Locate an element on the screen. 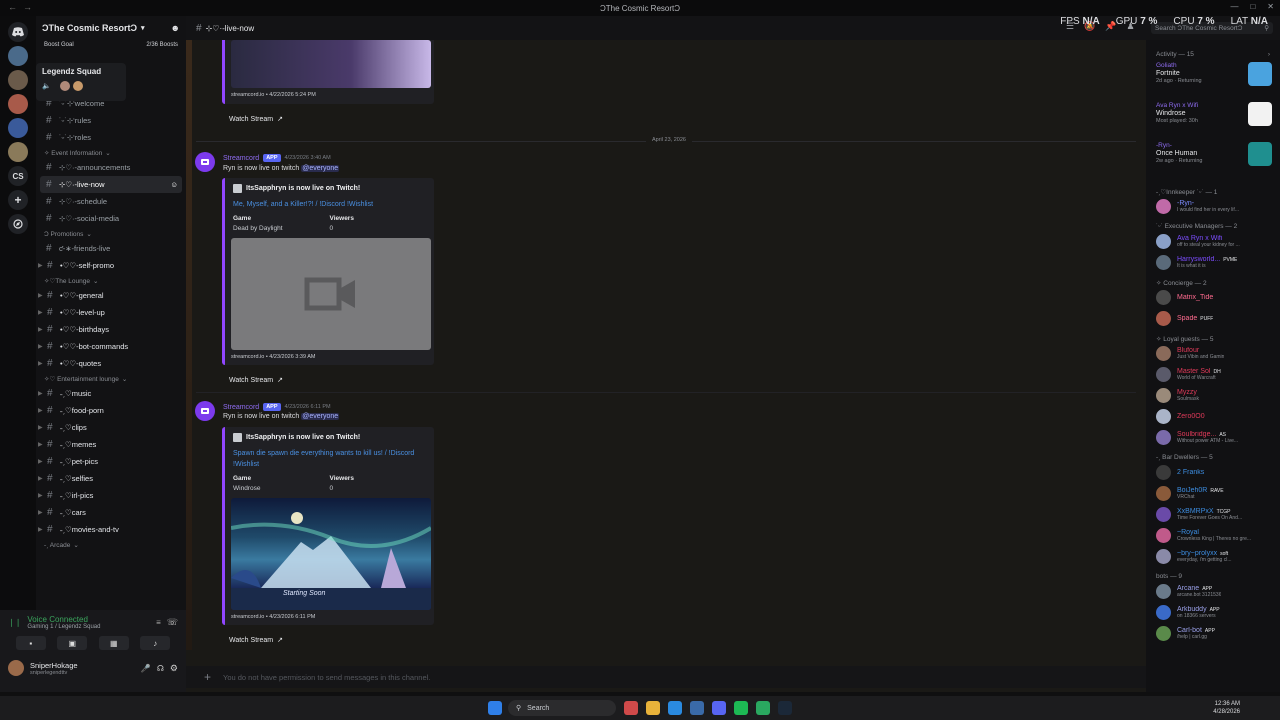 This screenshot has height=720, width=1280. server-icon-cosmic is located at coordinates (18, 56).